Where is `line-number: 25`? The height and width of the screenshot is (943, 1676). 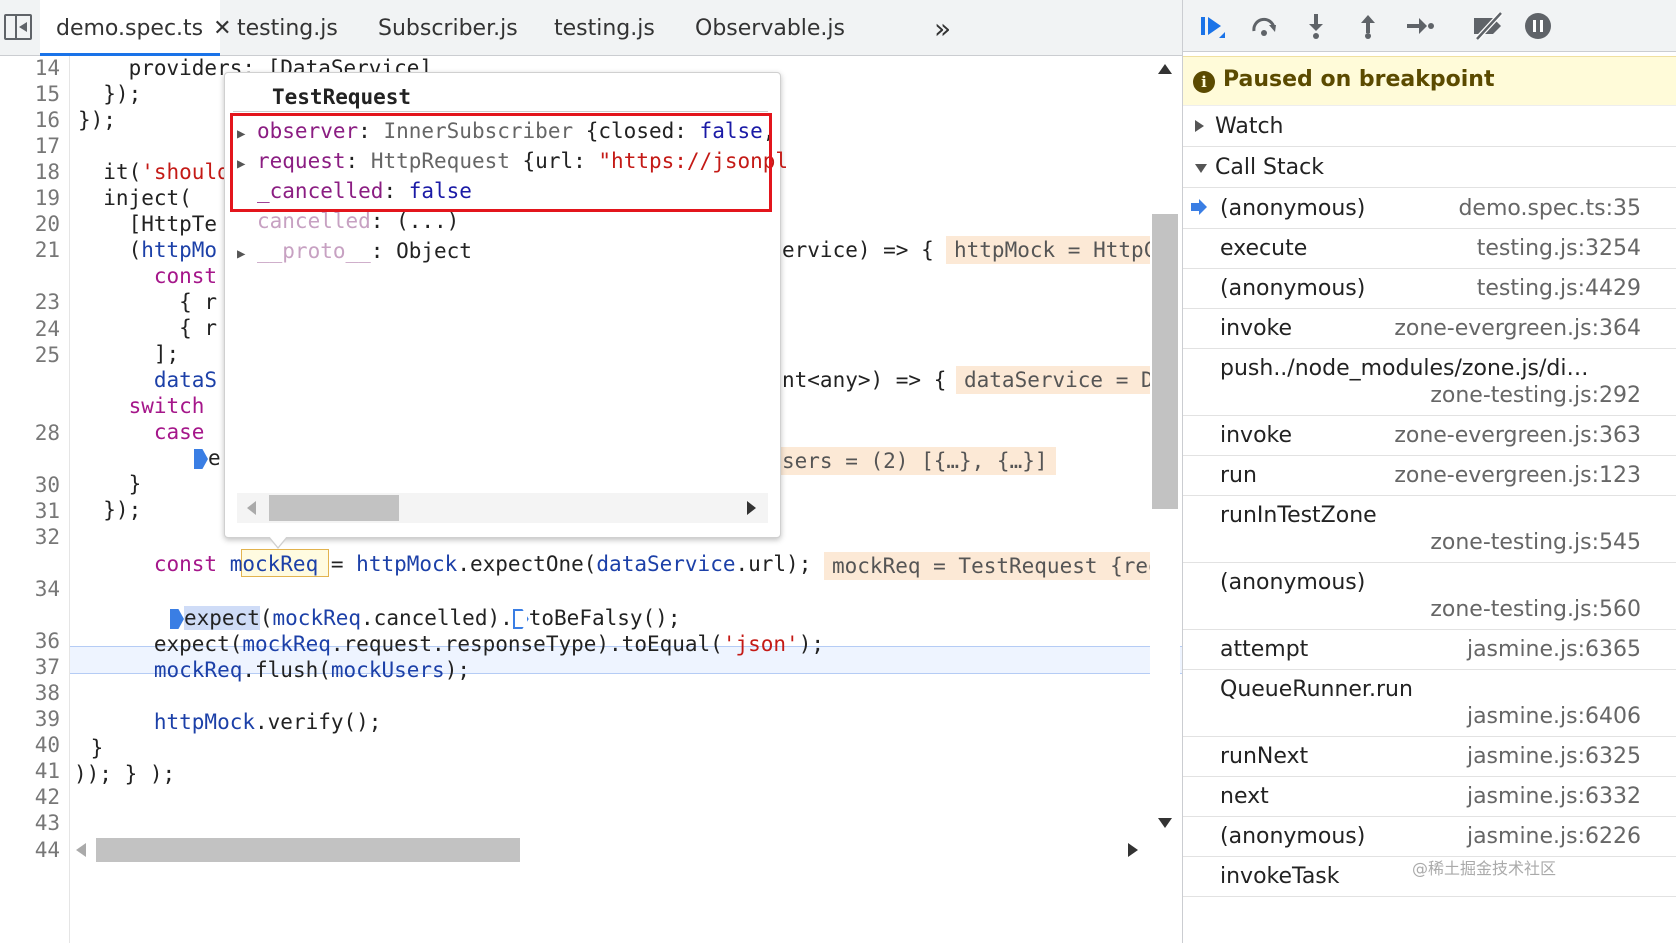 line-number: 25 is located at coordinates (35, 355).